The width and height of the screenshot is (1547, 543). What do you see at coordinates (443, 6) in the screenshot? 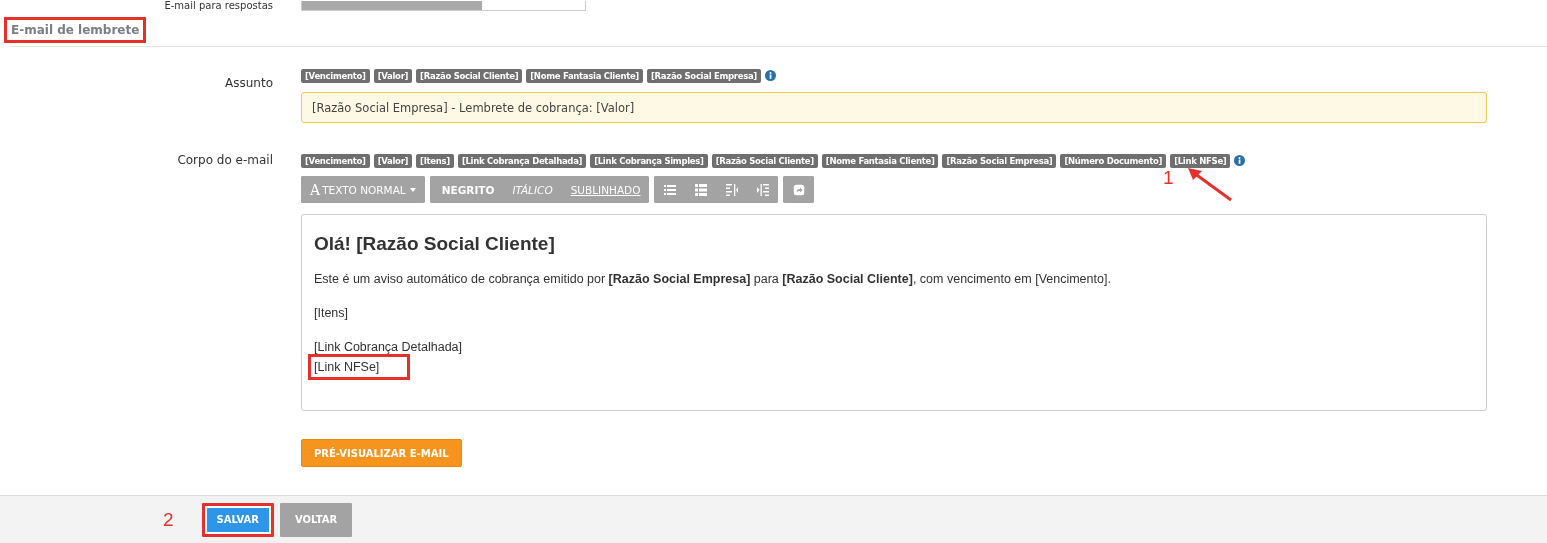
I see `input-field` at bounding box center [443, 6].